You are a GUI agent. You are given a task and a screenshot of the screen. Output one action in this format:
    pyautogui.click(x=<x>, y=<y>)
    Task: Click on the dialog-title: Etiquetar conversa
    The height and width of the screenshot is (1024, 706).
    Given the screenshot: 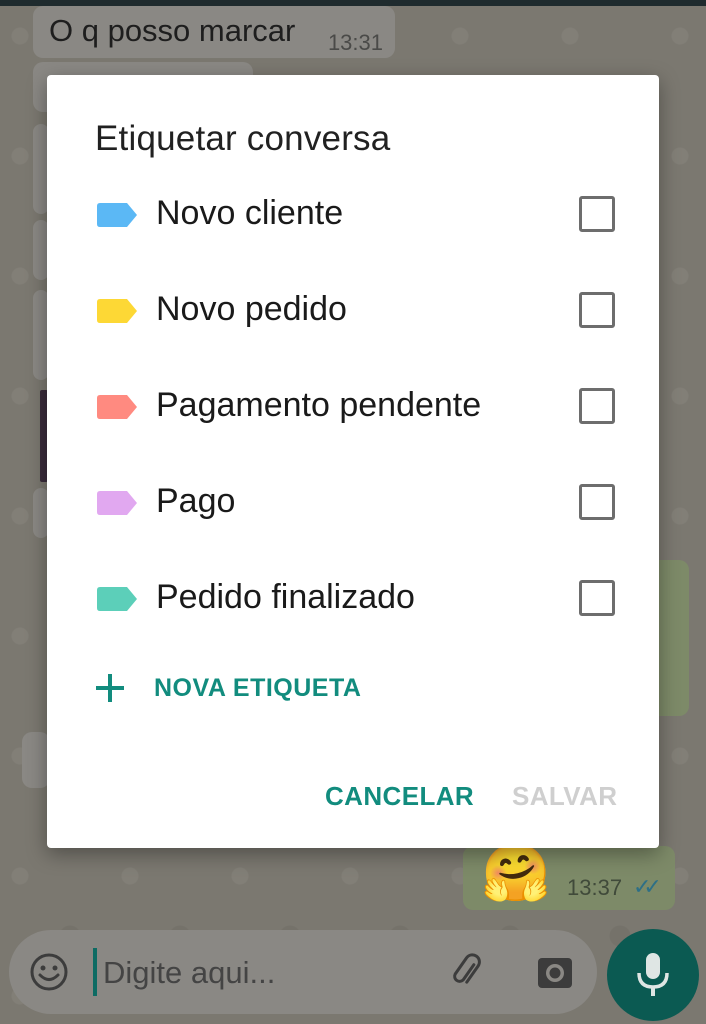 What is the action you would take?
    pyautogui.click(x=243, y=138)
    